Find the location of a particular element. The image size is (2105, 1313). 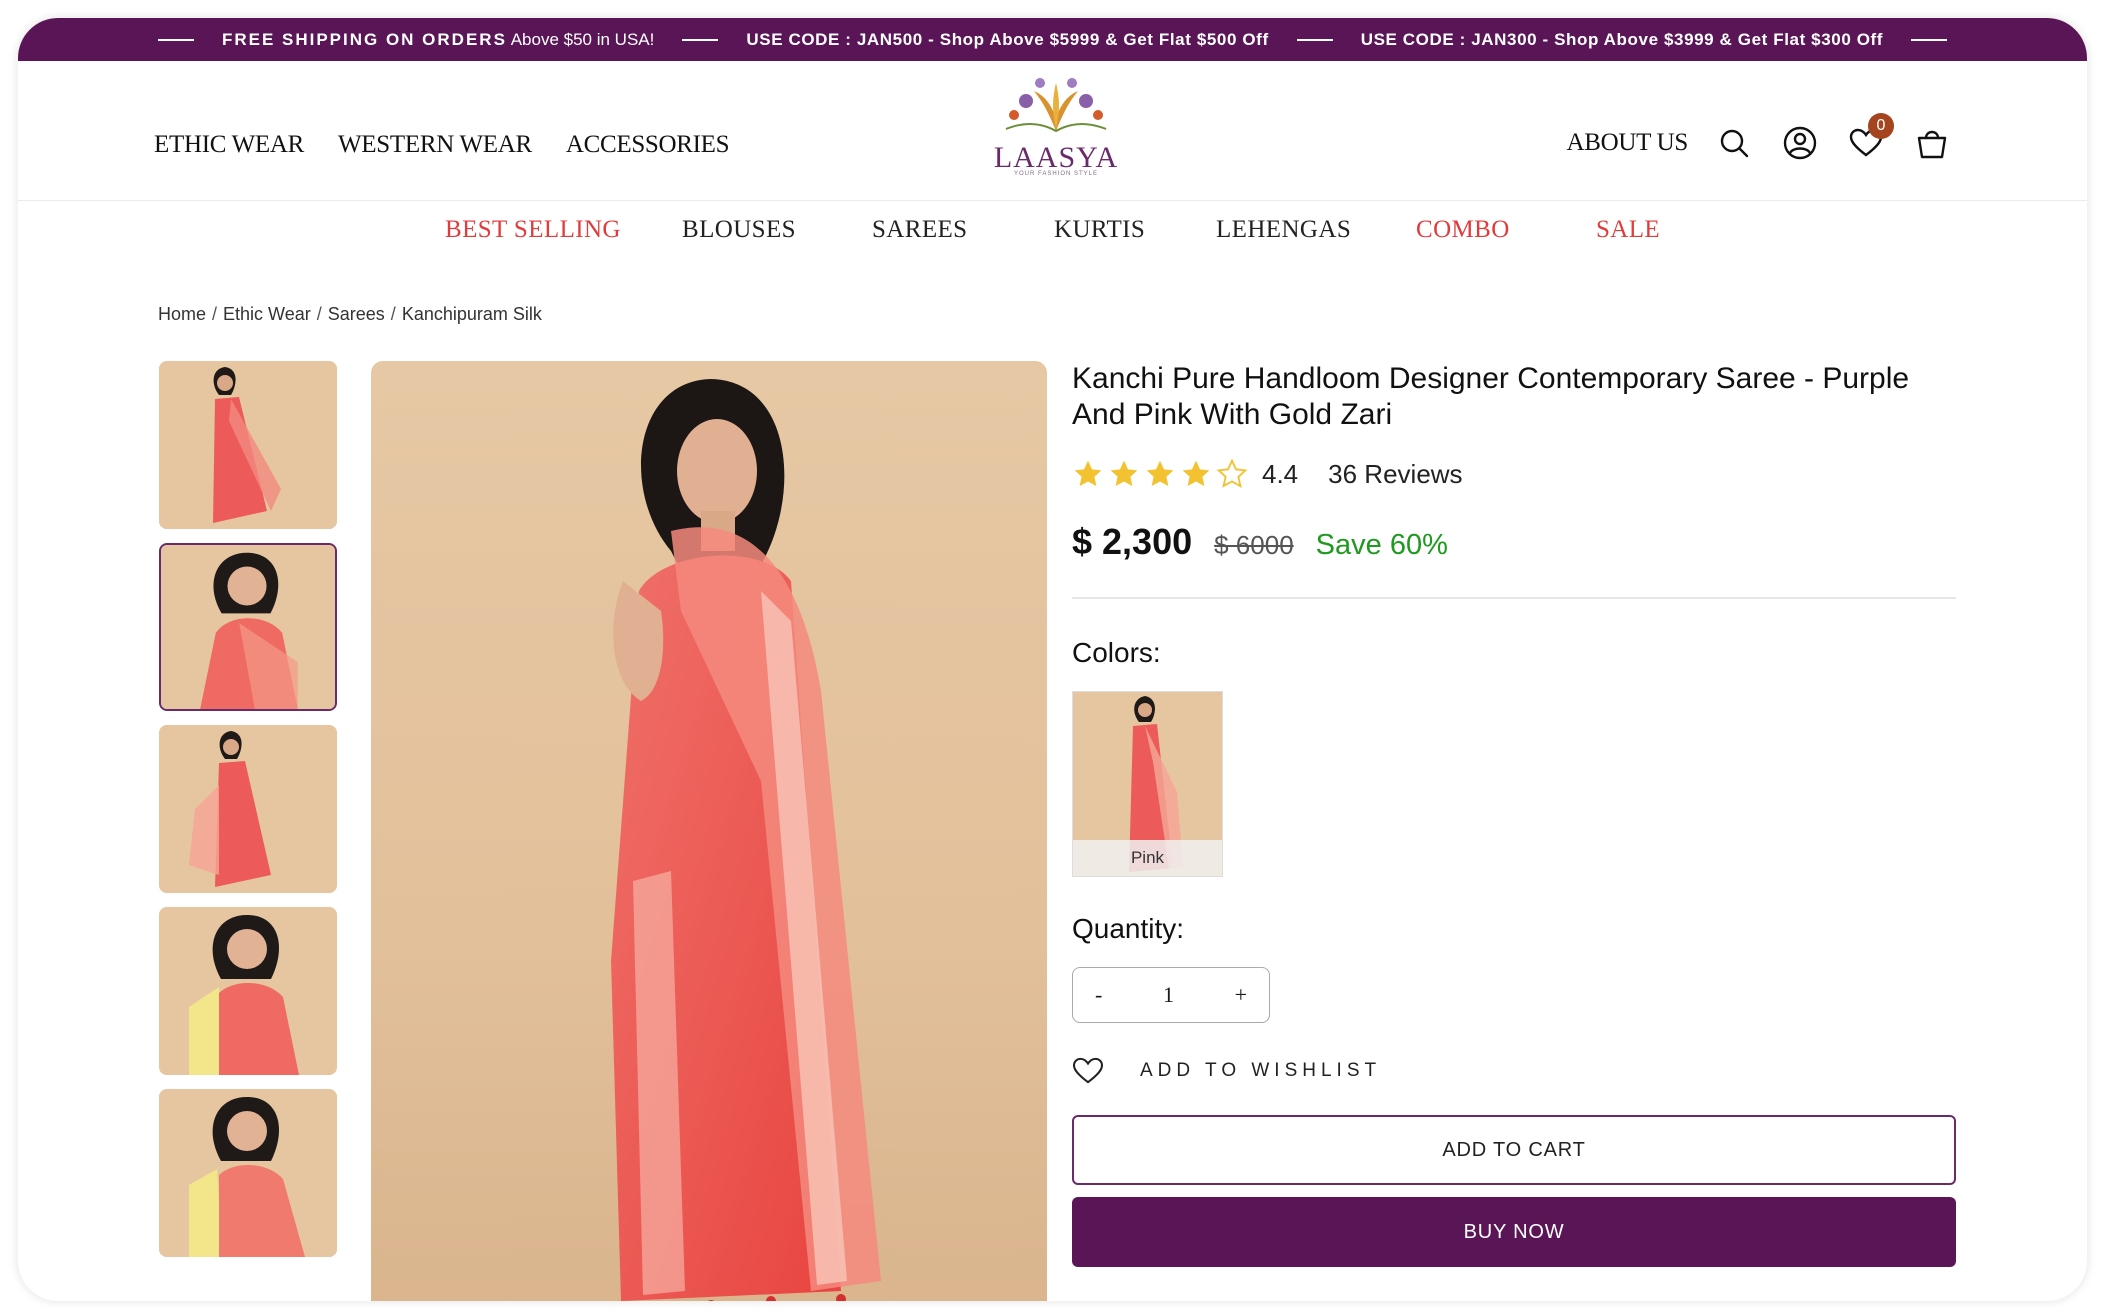

quantity-label: Quantity: is located at coordinates (1128, 928).